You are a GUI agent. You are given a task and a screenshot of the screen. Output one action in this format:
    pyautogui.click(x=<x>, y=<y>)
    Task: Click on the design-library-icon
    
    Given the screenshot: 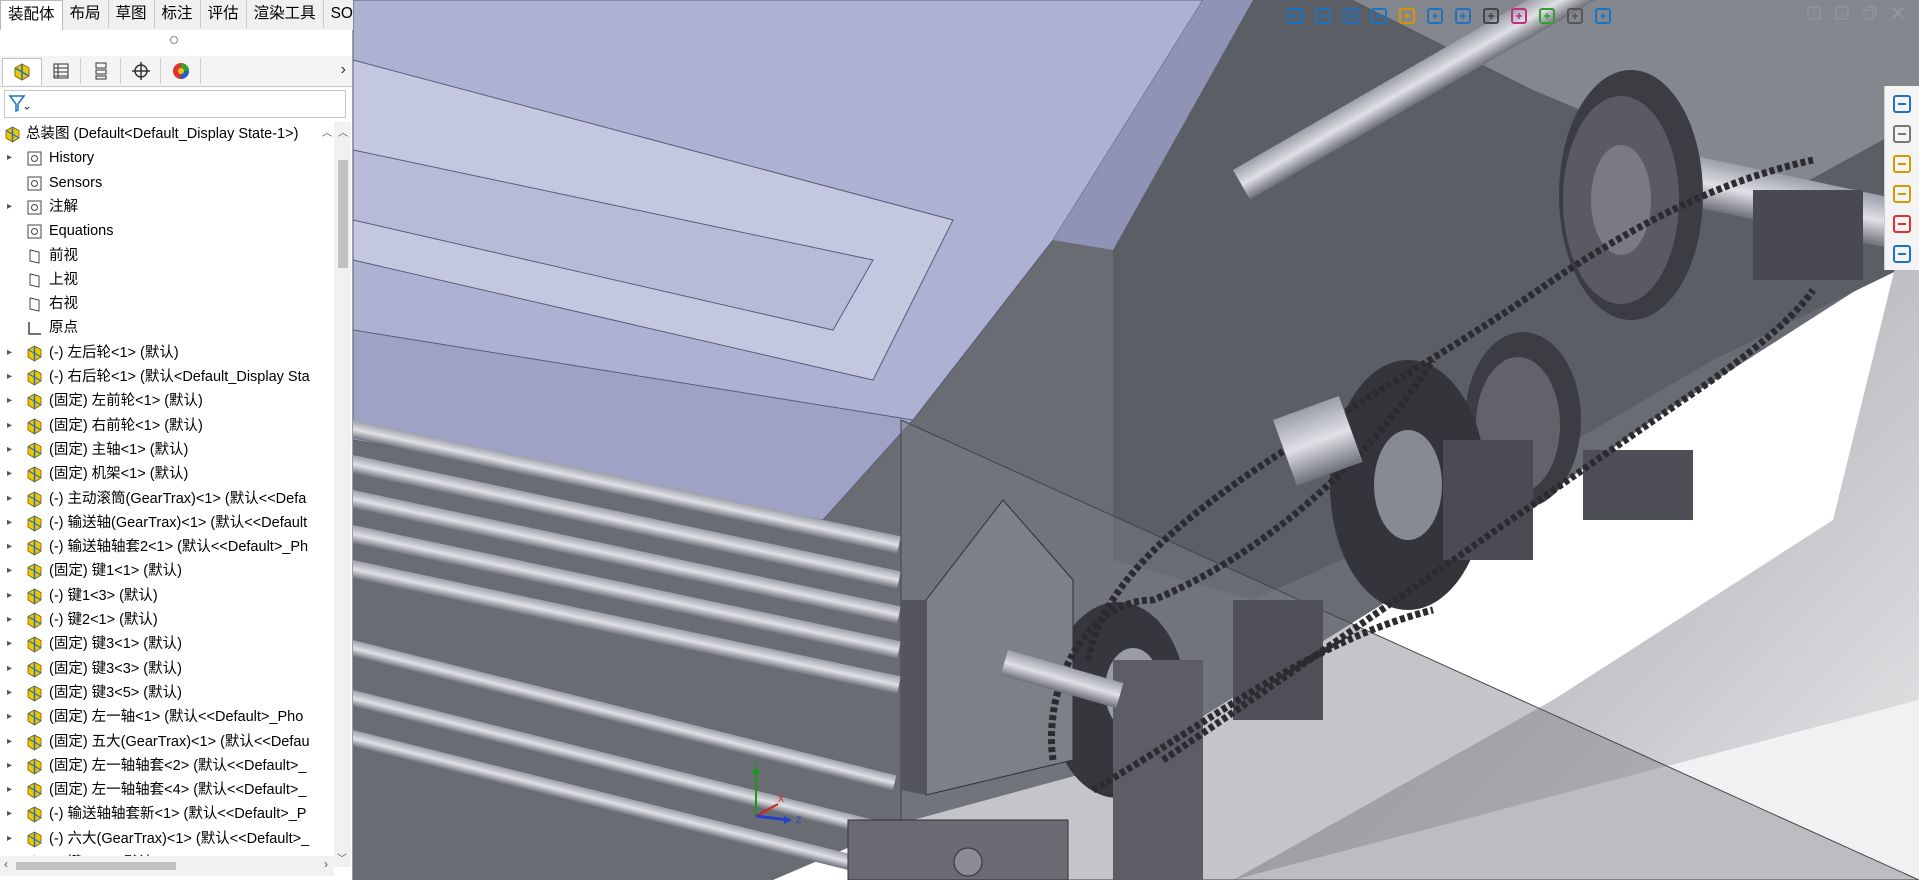 What is the action you would take?
    pyautogui.click(x=1902, y=134)
    